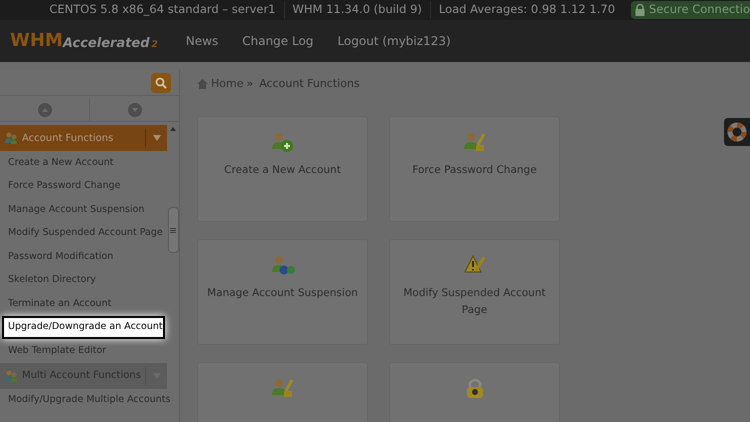 This screenshot has height=422, width=750. I want to click on grip-icon, so click(173, 230).